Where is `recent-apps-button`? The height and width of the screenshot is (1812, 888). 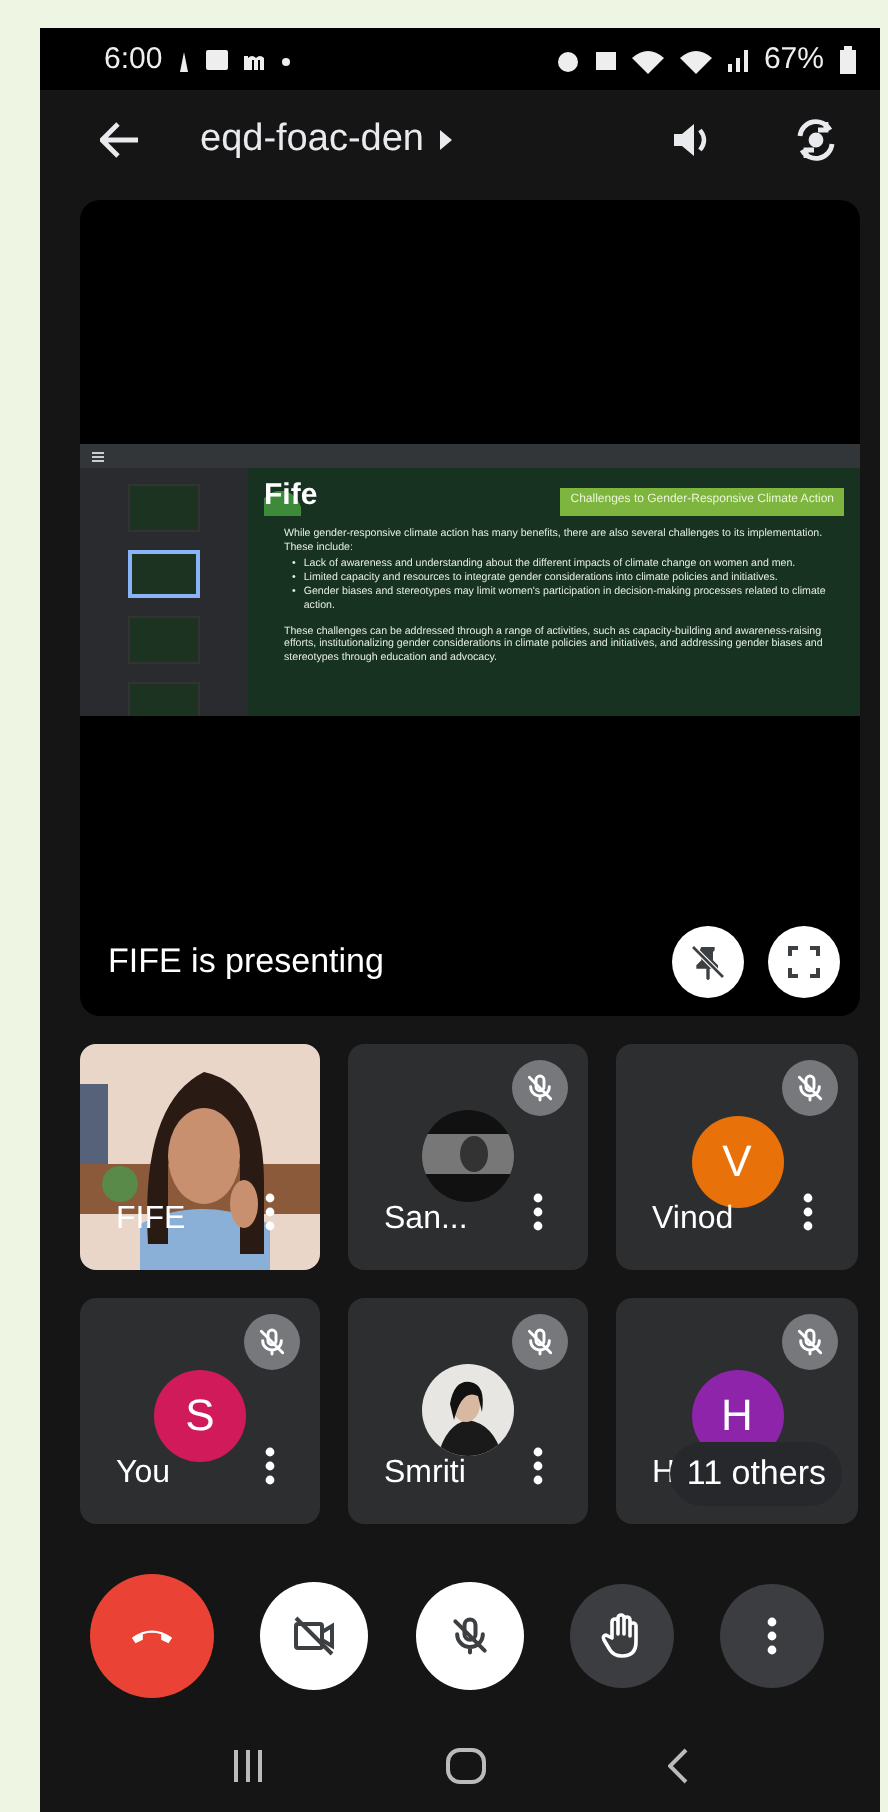 recent-apps-button is located at coordinates (247, 1766).